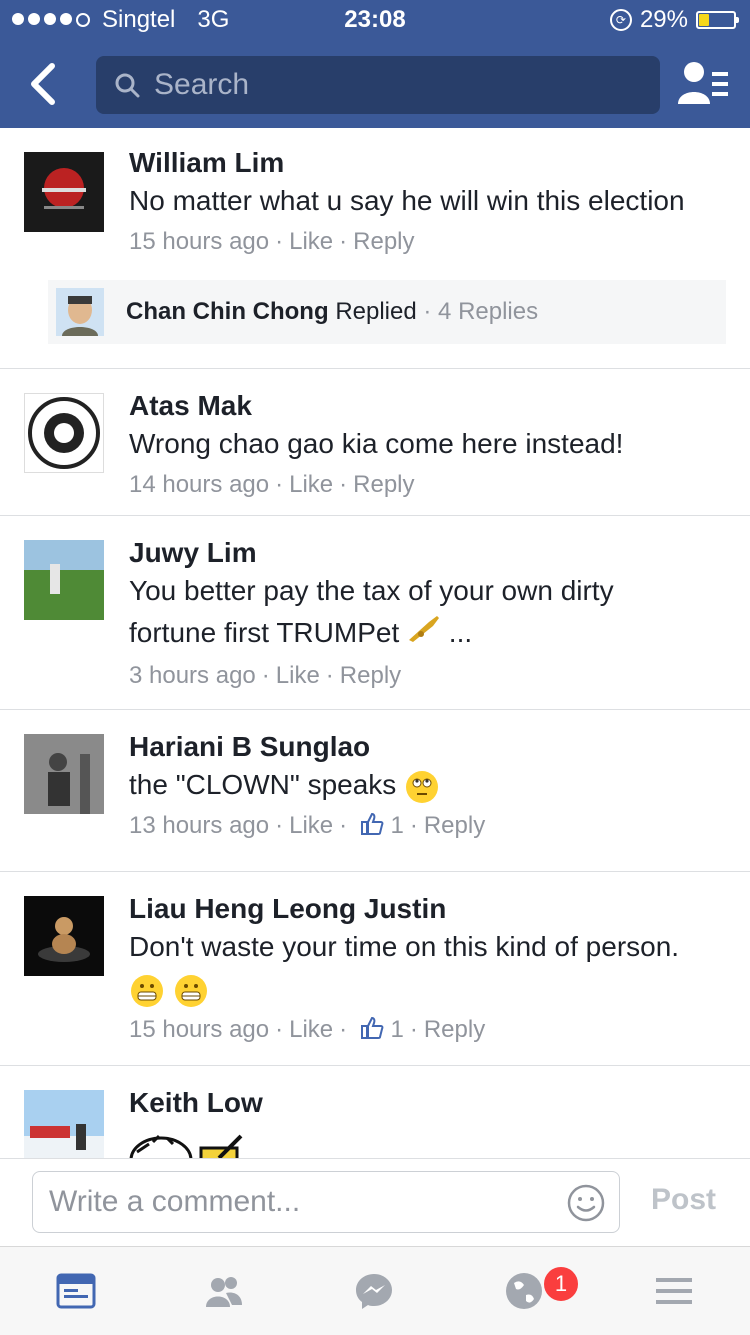  Describe the element at coordinates (427, 553) in the screenshot. I see `comment-author: Juwy Lim` at that location.